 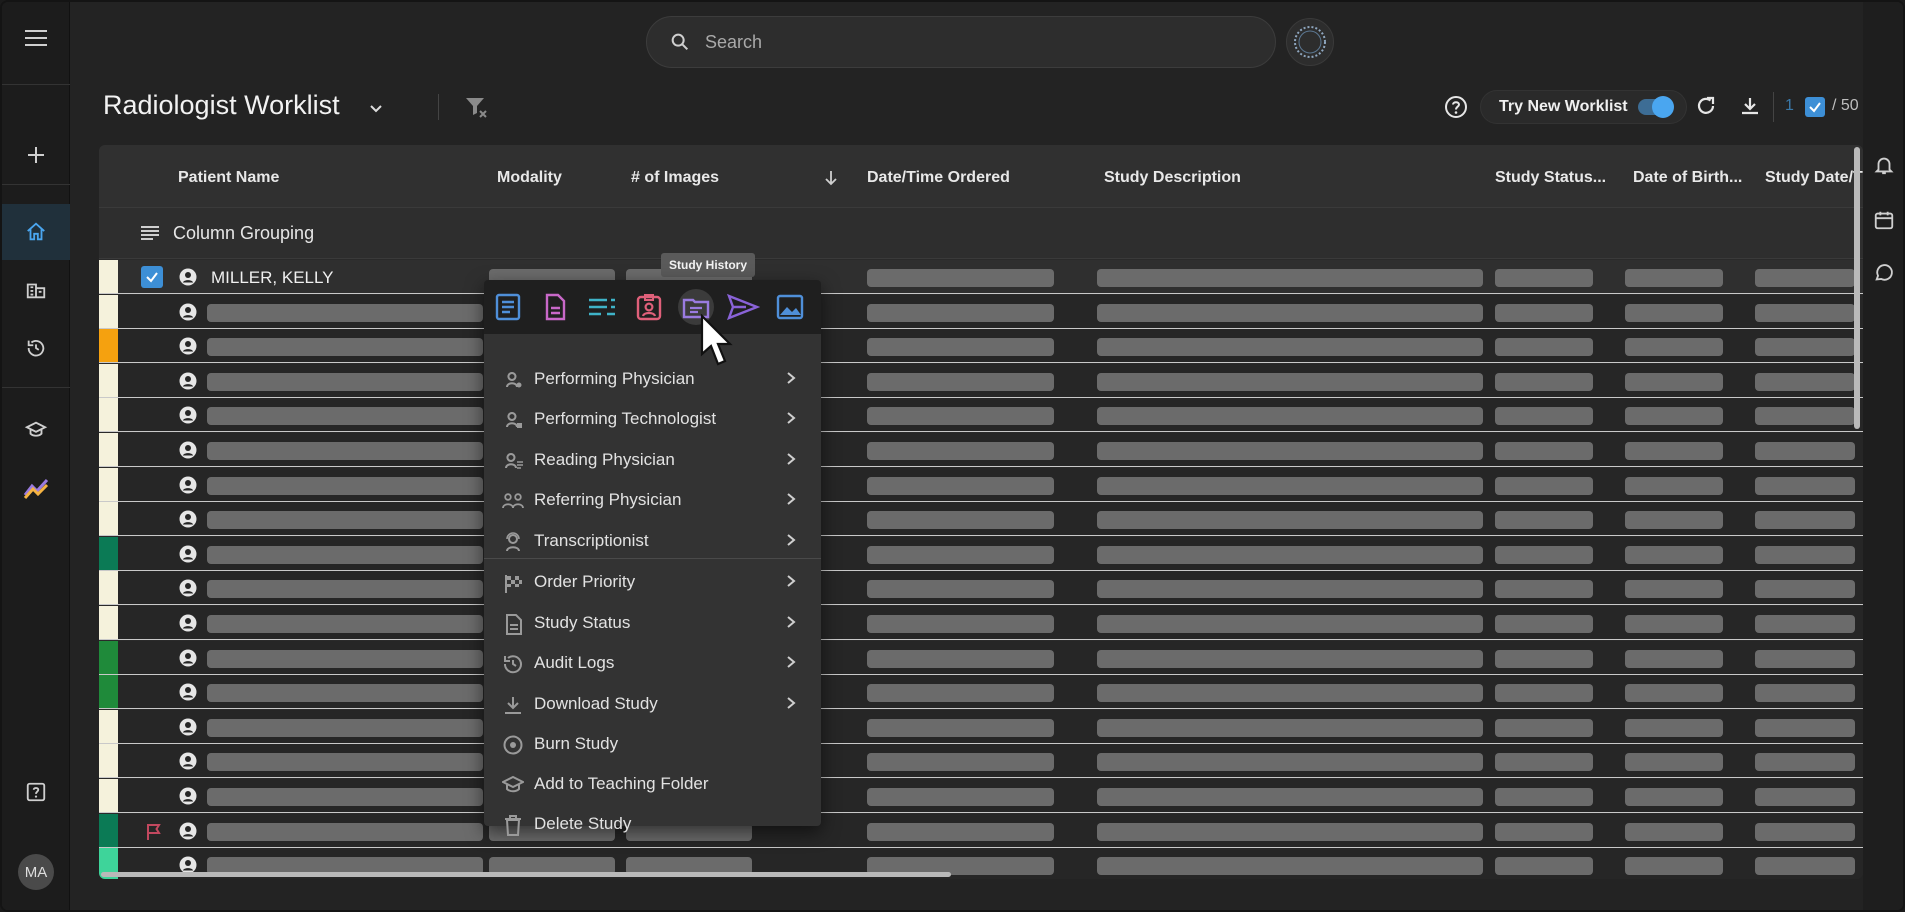 What do you see at coordinates (36, 430) in the screenshot?
I see `nav-teaching` at bounding box center [36, 430].